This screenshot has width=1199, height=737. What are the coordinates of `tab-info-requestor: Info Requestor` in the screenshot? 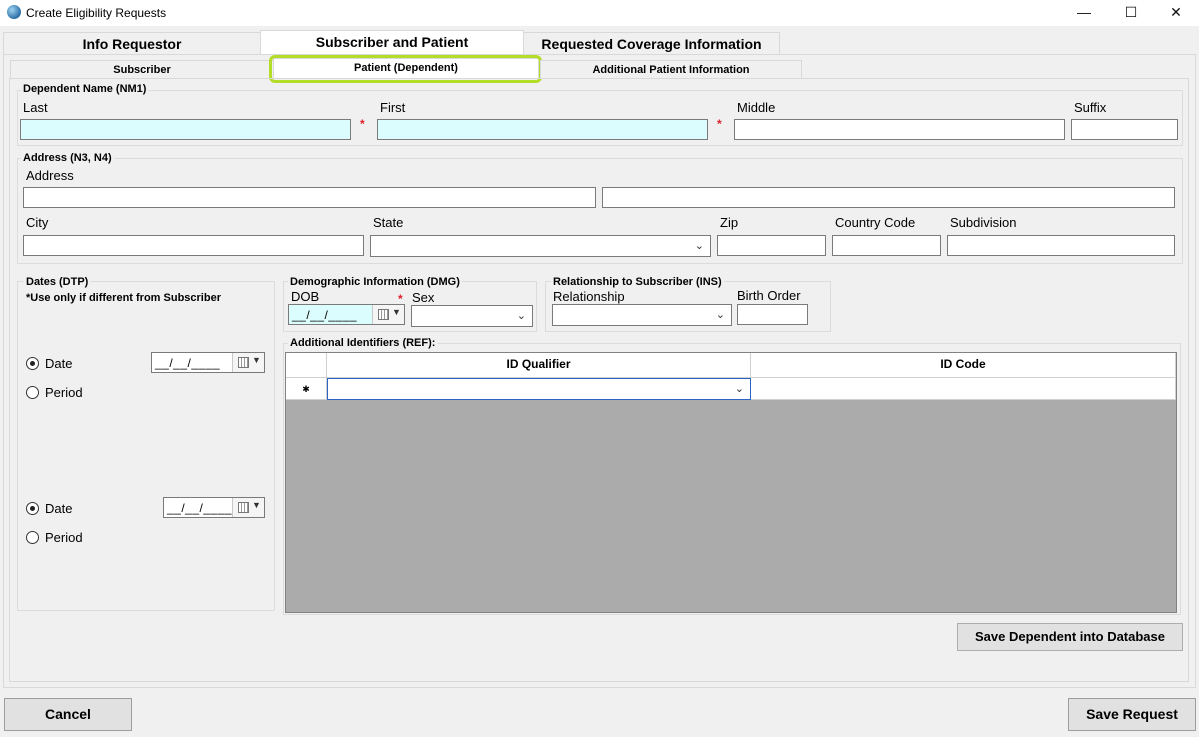 It's located at (132, 43).